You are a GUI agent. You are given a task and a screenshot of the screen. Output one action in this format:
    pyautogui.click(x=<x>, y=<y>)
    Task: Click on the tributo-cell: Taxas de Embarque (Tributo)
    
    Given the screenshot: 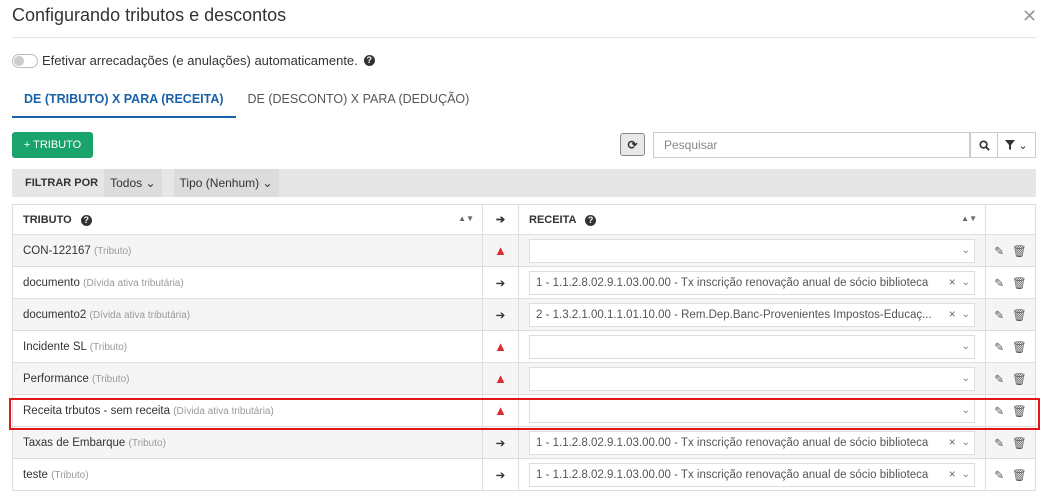 What is the action you would take?
    pyautogui.click(x=247, y=442)
    